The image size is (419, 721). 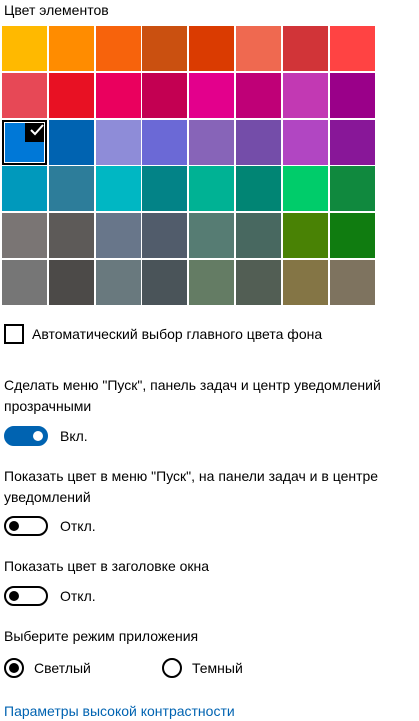 I want to click on show-color-titlebar-state: Откл., so click(x=78, y=596).